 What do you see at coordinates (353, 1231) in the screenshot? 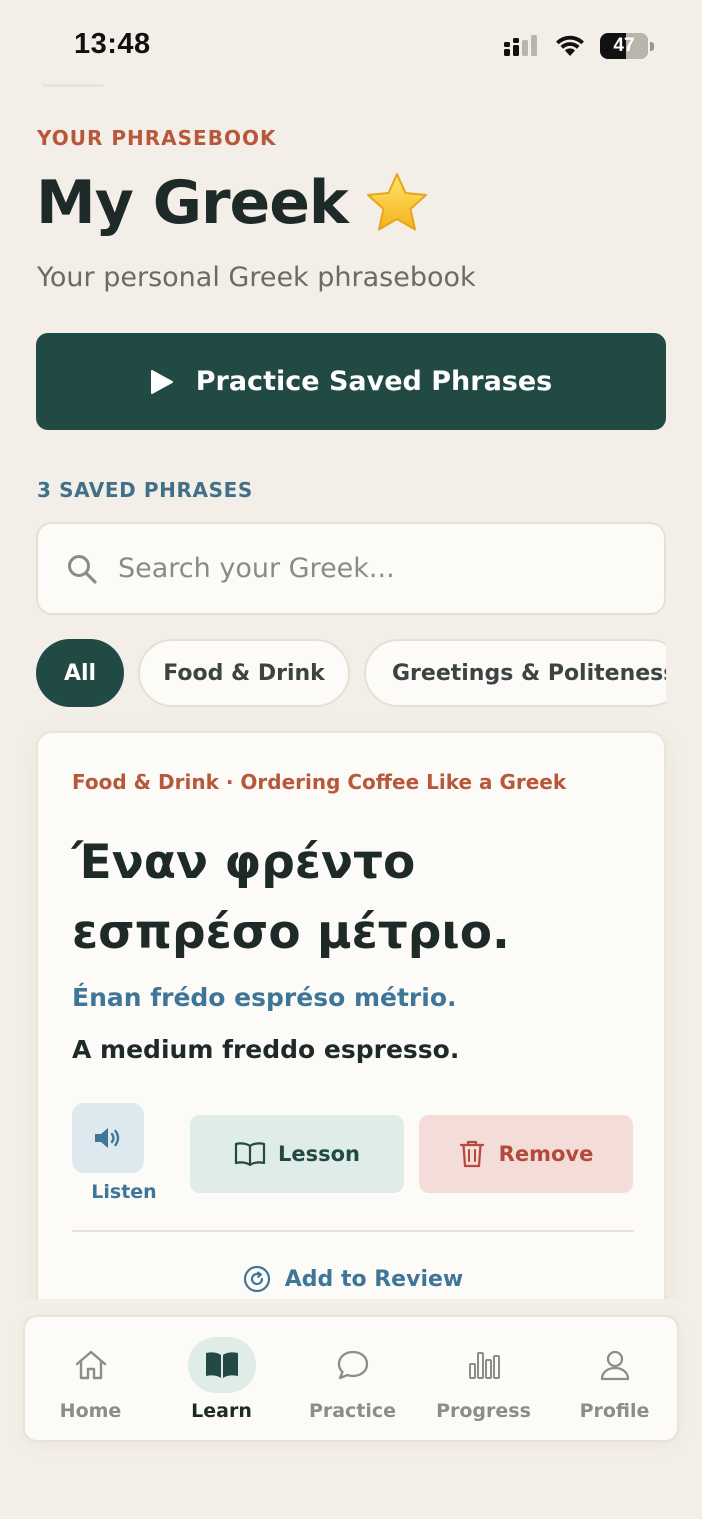
I see `card-divider` at bounding box center [353, 1231].